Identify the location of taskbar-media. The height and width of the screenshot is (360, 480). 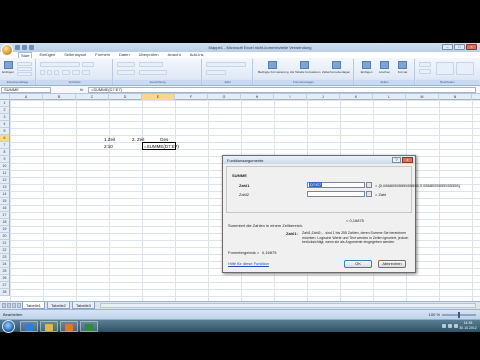
(69, 326).